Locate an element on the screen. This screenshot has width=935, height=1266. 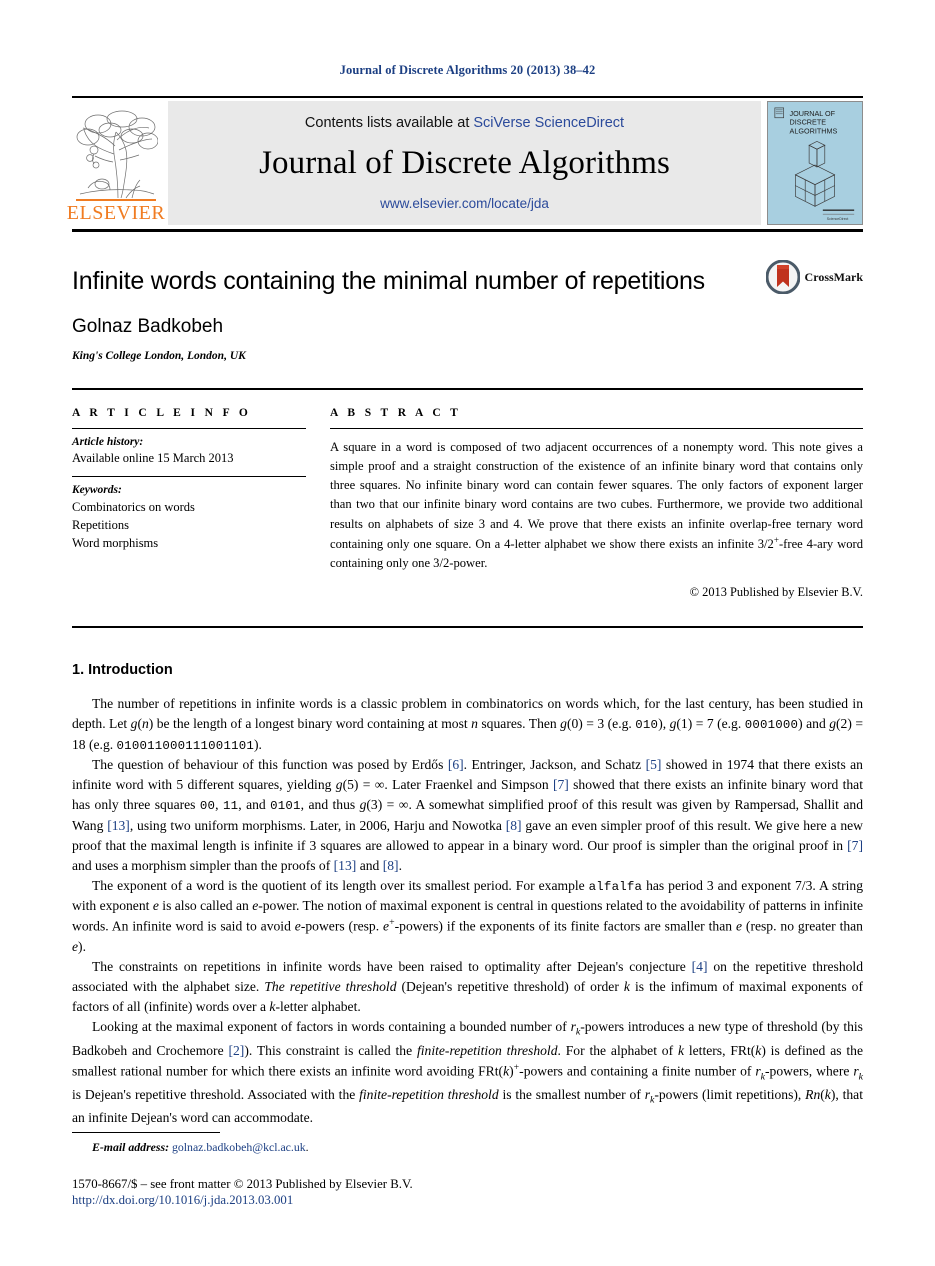
masthead-top-rule is located at coordinates (467, 97).